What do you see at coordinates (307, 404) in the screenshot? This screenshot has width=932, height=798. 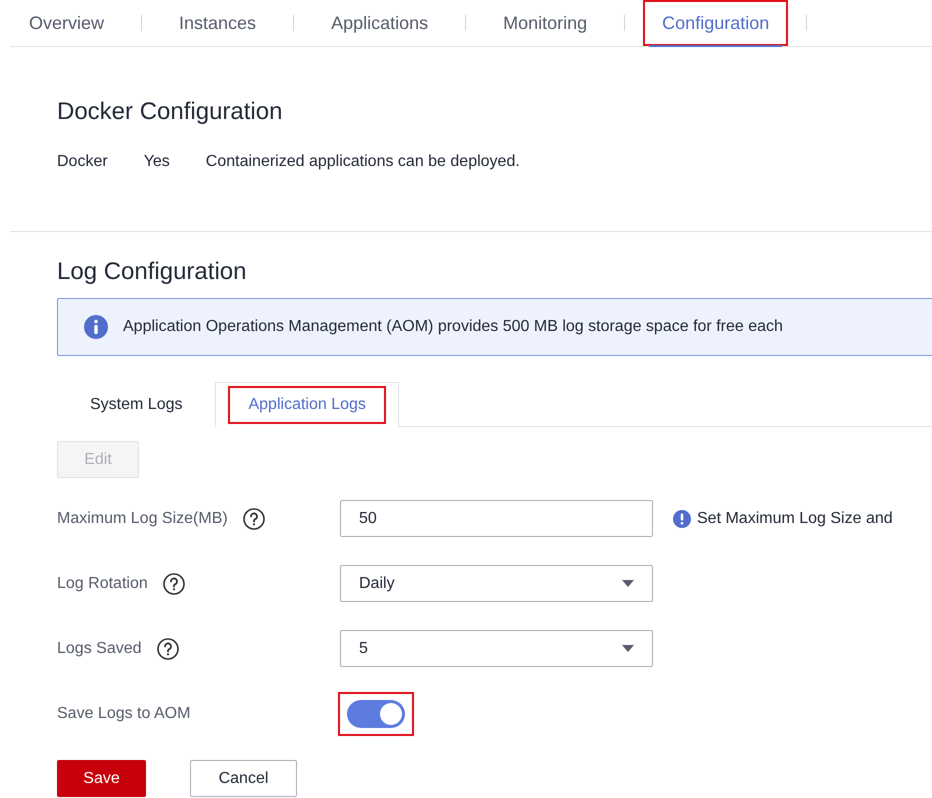 I see `log-tab: Application Logs` at bounding box center [307, 404].